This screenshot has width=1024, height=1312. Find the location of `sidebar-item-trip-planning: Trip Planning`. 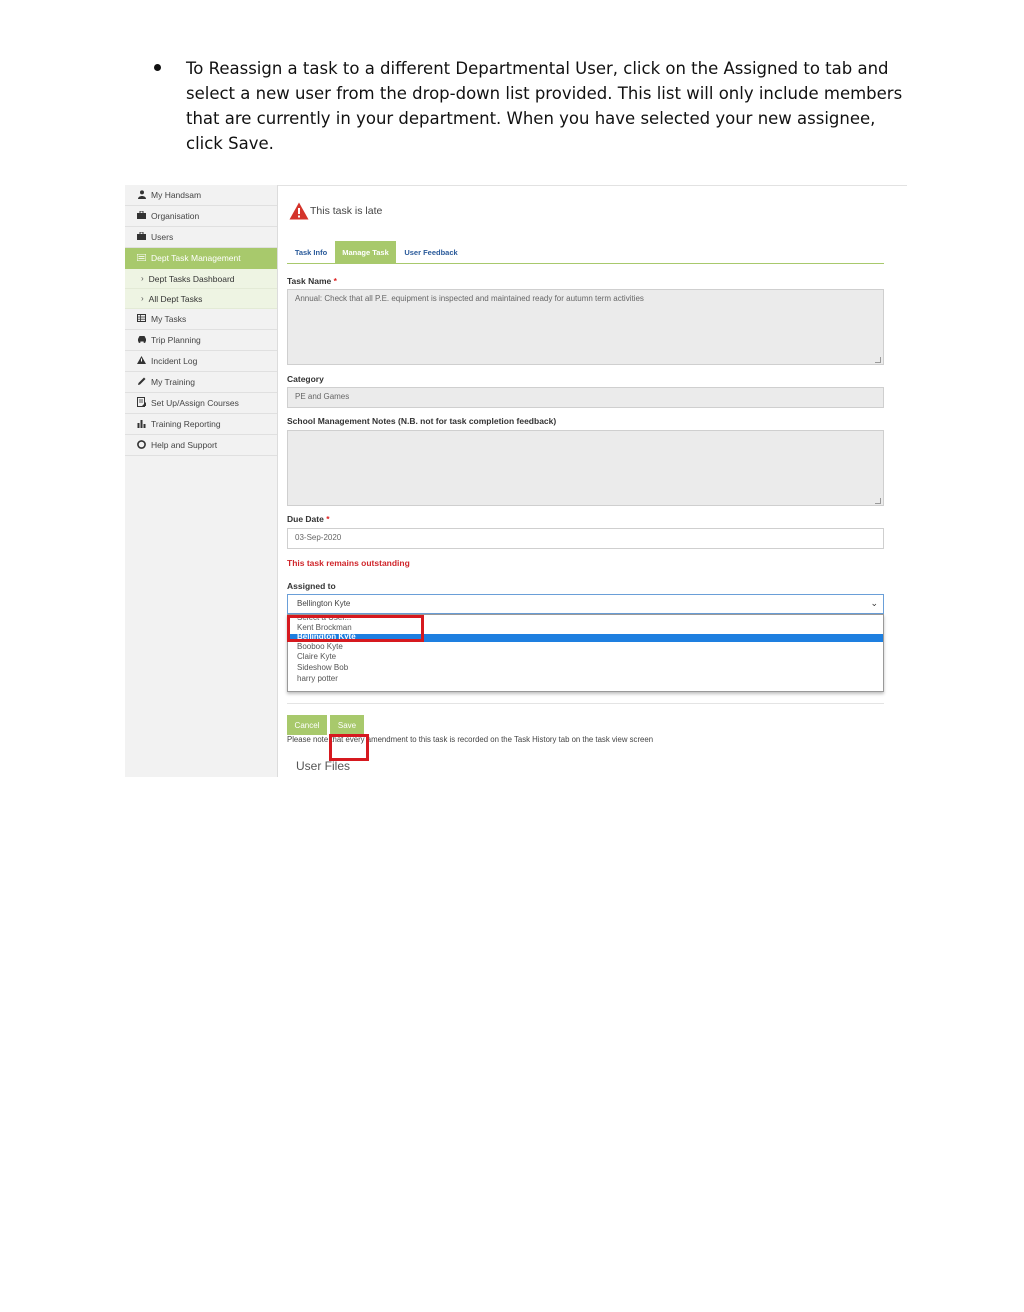

sidebar-item-trip-planning: Trip Planning is located at coordinates (201, 340).